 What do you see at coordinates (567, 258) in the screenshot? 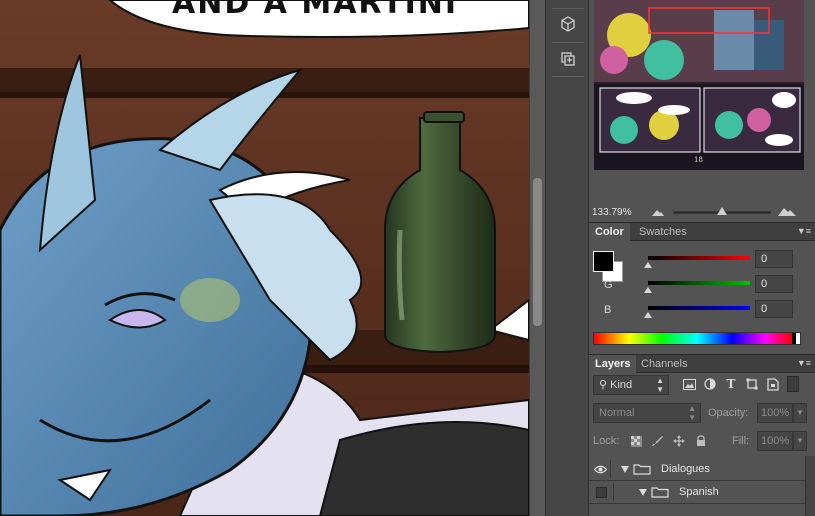
I see `panel-icon-strip` at bounding box center [567, 258].